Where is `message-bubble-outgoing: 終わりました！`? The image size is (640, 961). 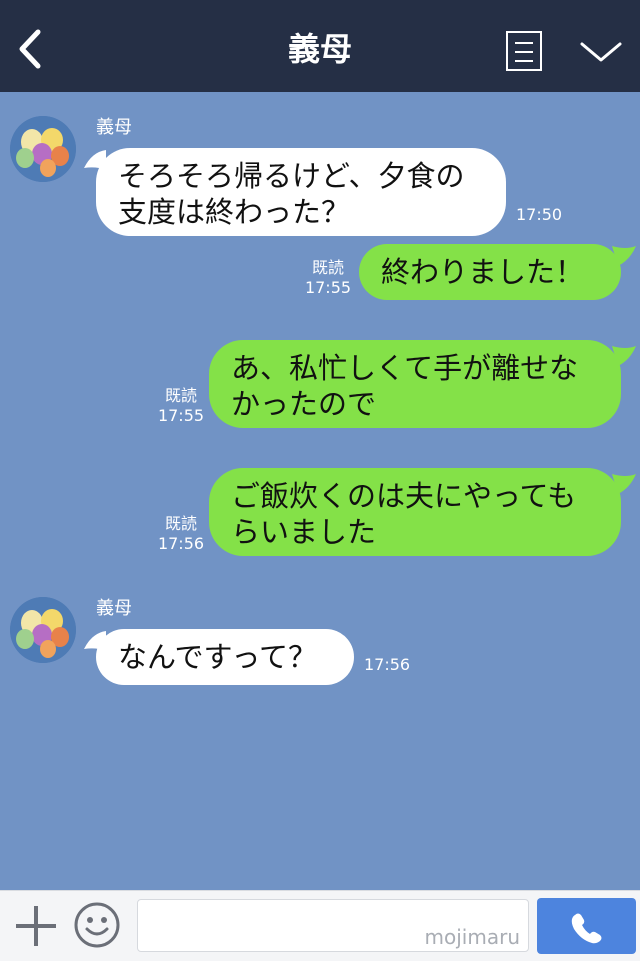 message-bubble-outgoing: 終わりました！ is located at coordinates (490, 272).